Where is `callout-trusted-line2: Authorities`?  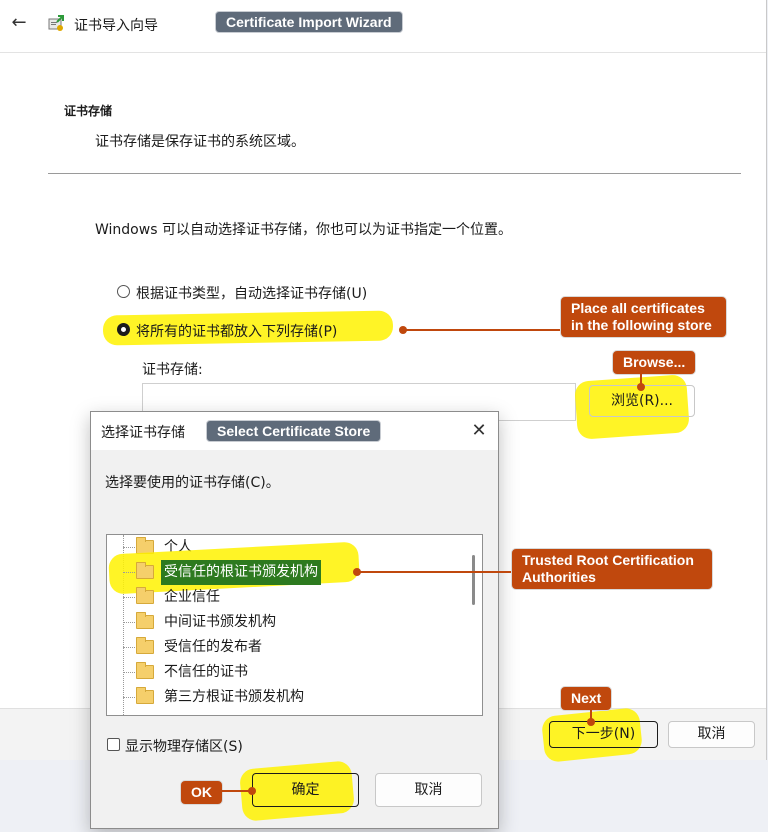
callout-trusted-line2: Authorities is located at coordinates (559, 577).